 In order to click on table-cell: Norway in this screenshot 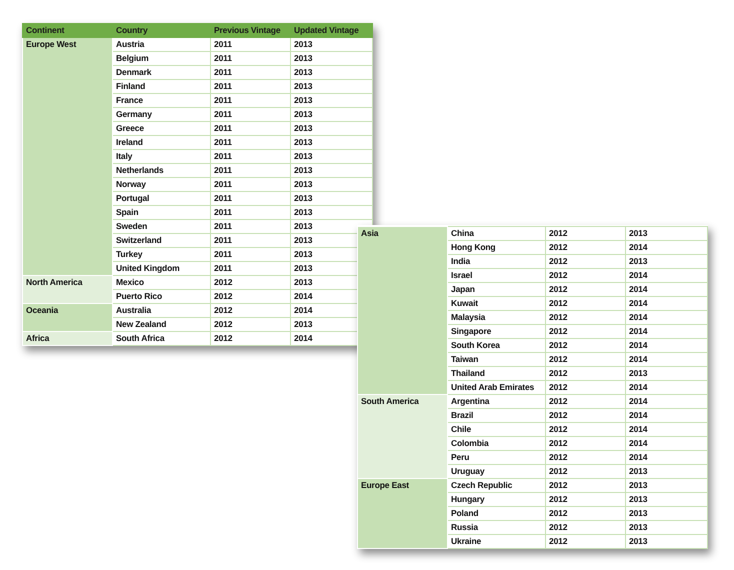, I will do `click(161, 185)`.